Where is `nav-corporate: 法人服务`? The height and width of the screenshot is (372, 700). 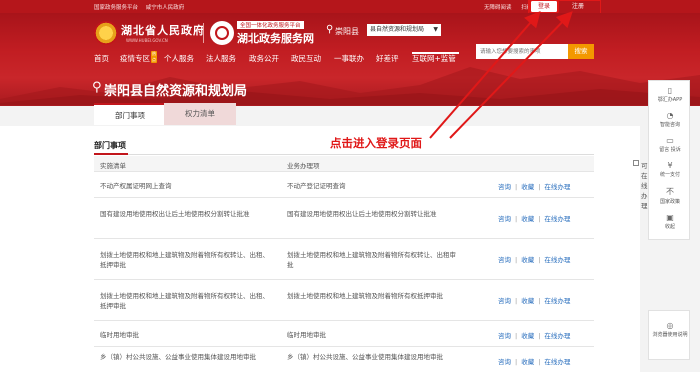 nav-corporate: 法人服务 is located at coordinates (221, 58).